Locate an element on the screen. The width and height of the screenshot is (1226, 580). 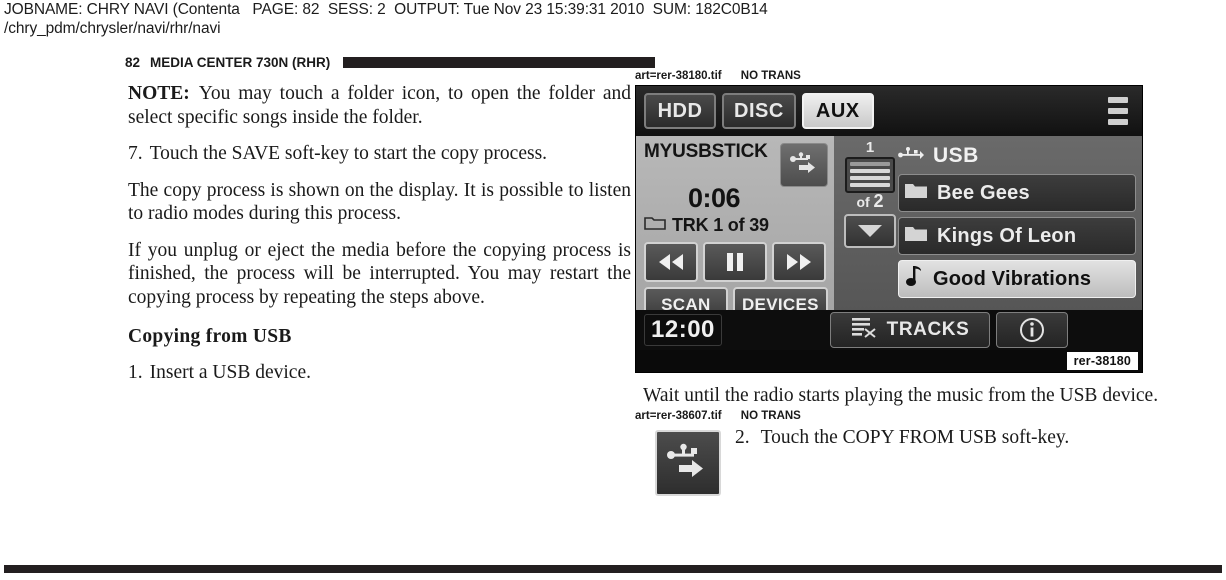
list-item-label: Bee Gees is located at coordinates (983, 192).